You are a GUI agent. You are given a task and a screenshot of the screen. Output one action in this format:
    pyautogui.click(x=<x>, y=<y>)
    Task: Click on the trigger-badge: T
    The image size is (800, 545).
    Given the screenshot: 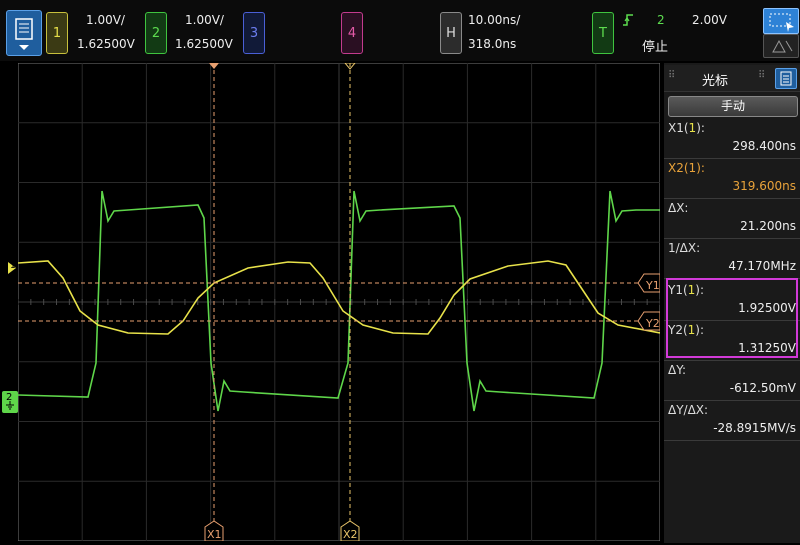 What is the action you would take?
    pyautogui.click(x=603, y=33)
    